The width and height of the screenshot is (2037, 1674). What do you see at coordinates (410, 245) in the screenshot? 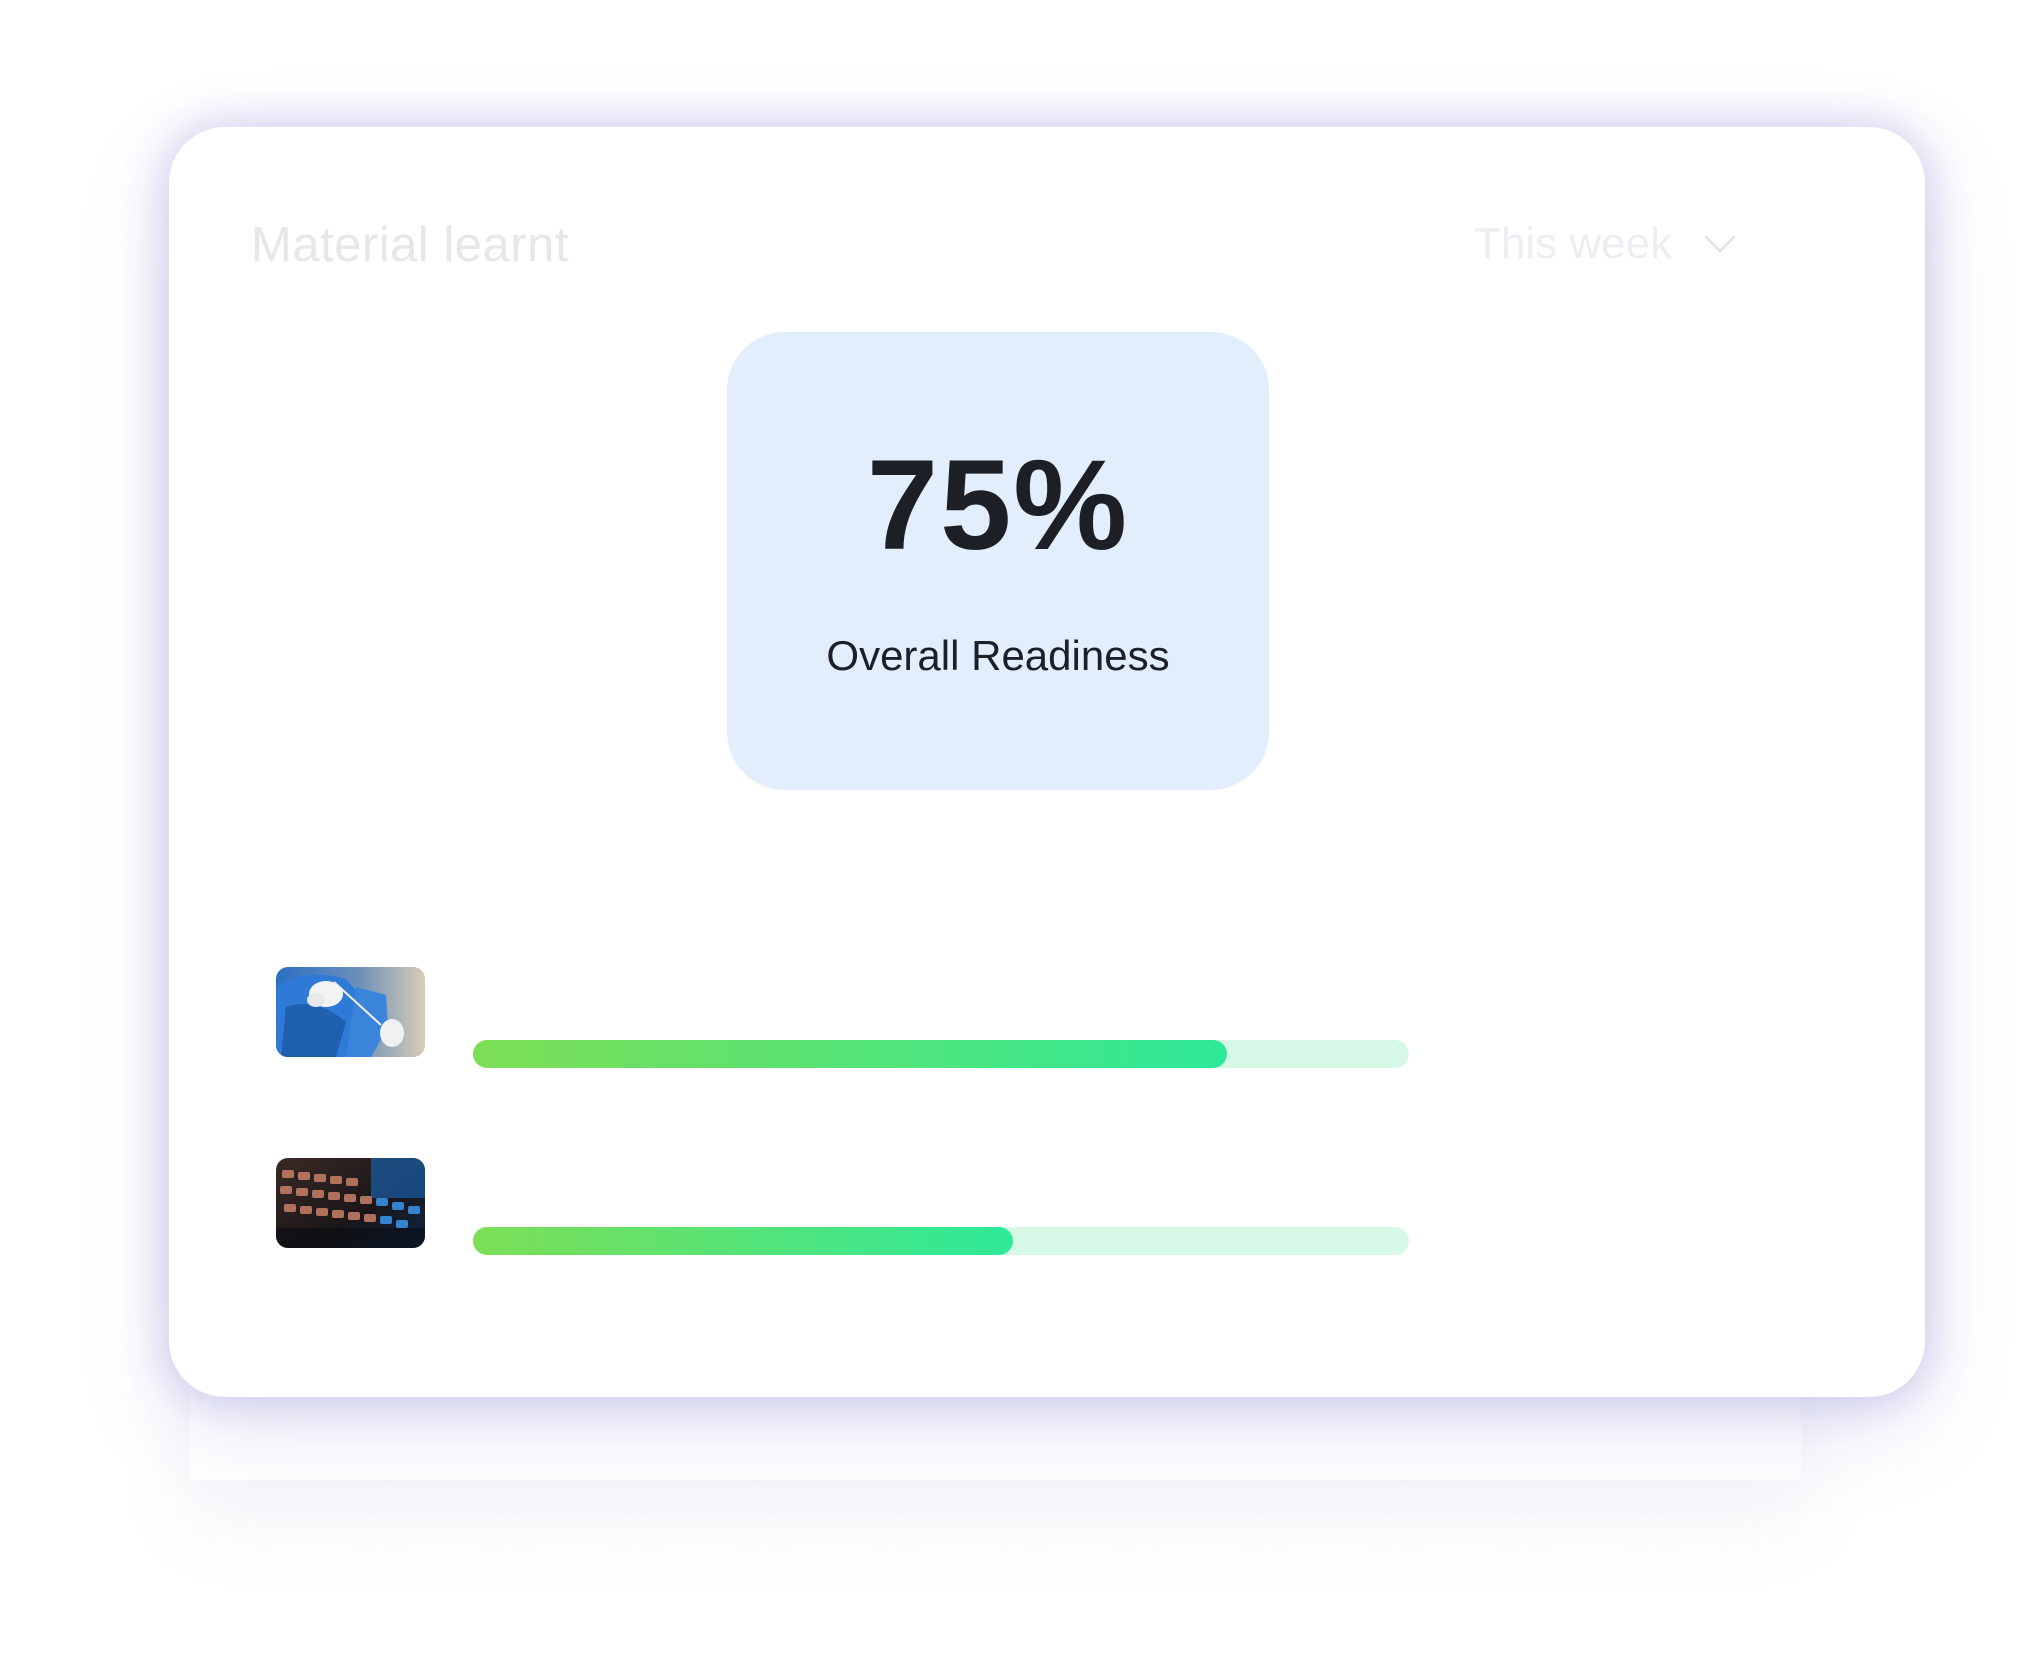
I see `card-title: Material learnt` at bounding box center [410, 245].